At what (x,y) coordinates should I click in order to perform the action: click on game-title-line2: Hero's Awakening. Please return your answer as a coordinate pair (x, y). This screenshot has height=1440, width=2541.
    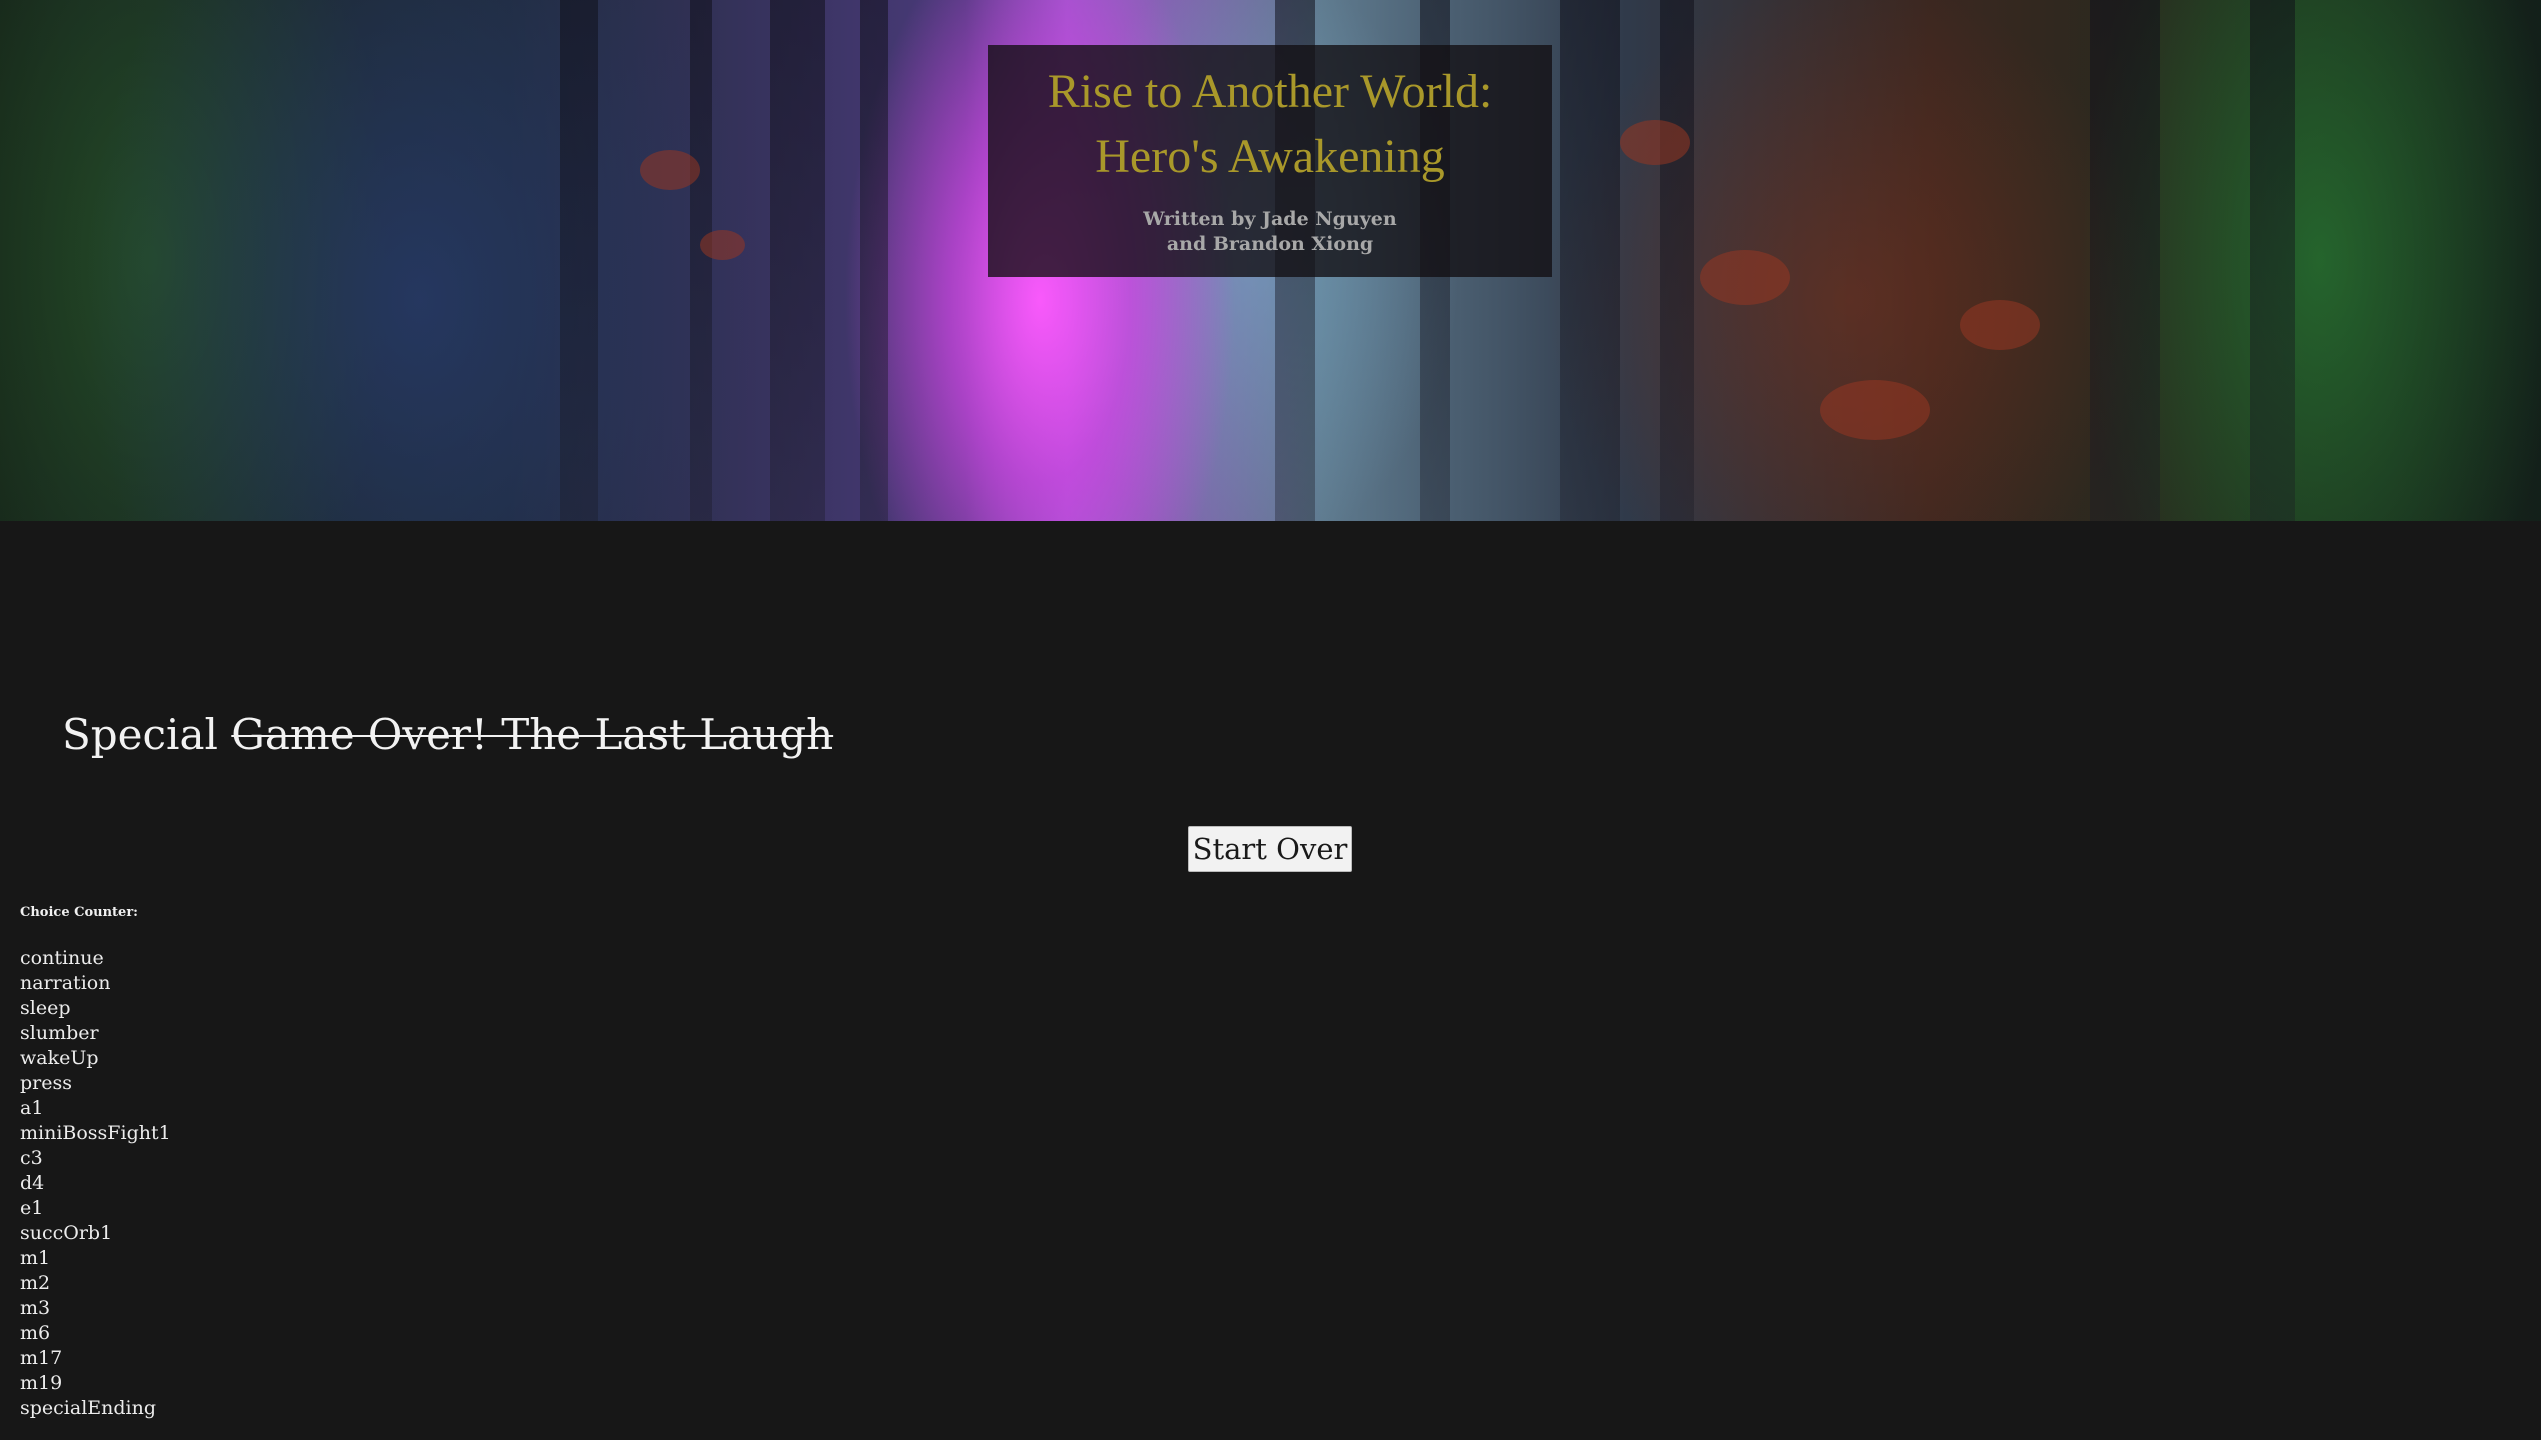
    Looking at the image, I should click on (1270, 156).